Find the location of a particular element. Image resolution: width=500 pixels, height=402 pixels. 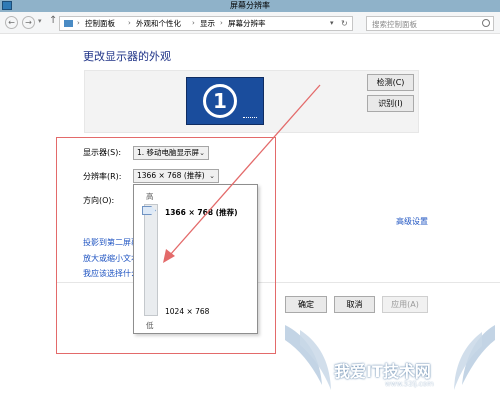

apply-button: 应用(A) is located at coordinates (405, 304).